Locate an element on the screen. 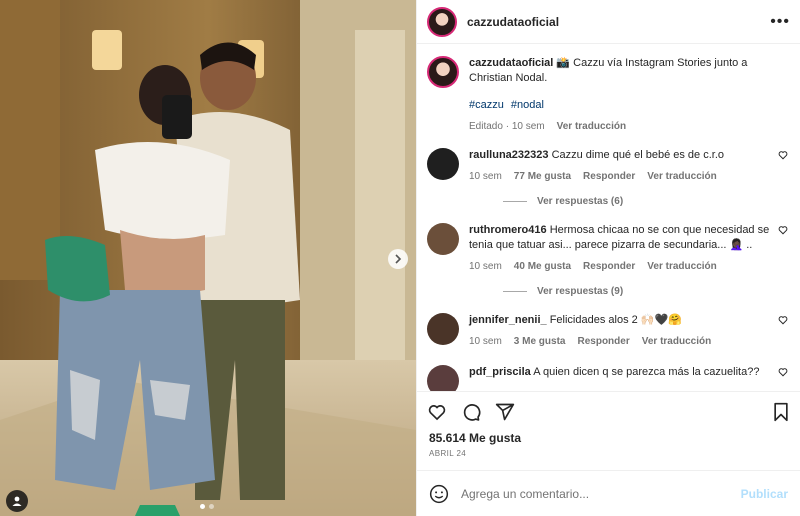 This screenshot has height=516, width=800. view-replies-label: Ver respuestas (6) is located at coordinates (580, 201).